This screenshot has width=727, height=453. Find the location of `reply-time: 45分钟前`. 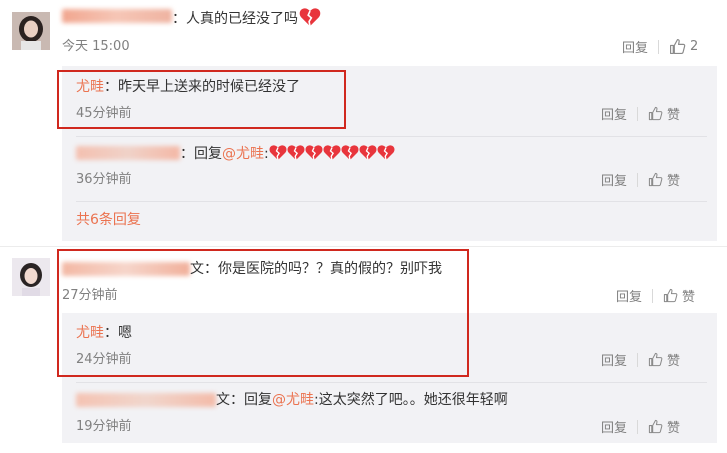

reply-time: 45分钟前 is located at coordinates (104, 113).